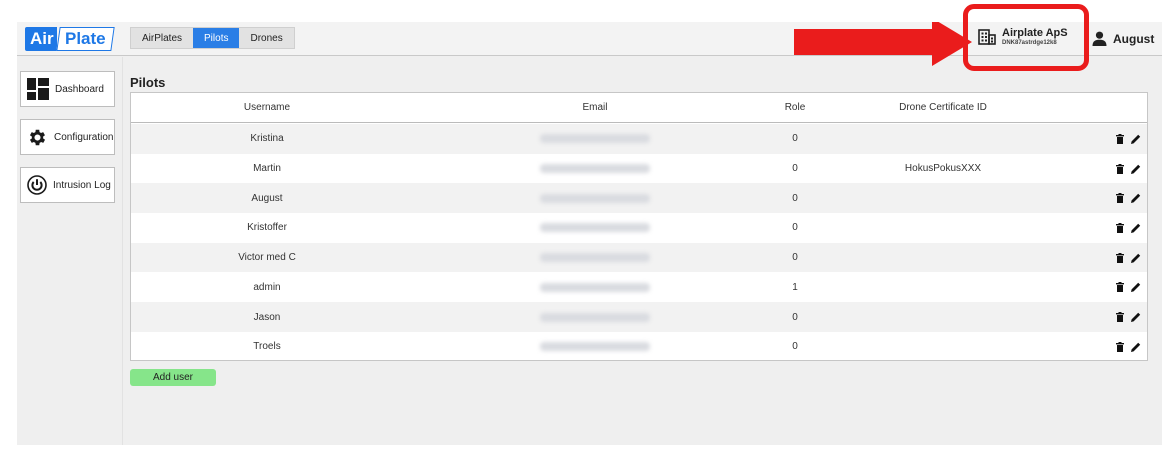 This screenshot has height=451, width=1170. I want to click on column-header-role: Role, so click(795, 107).